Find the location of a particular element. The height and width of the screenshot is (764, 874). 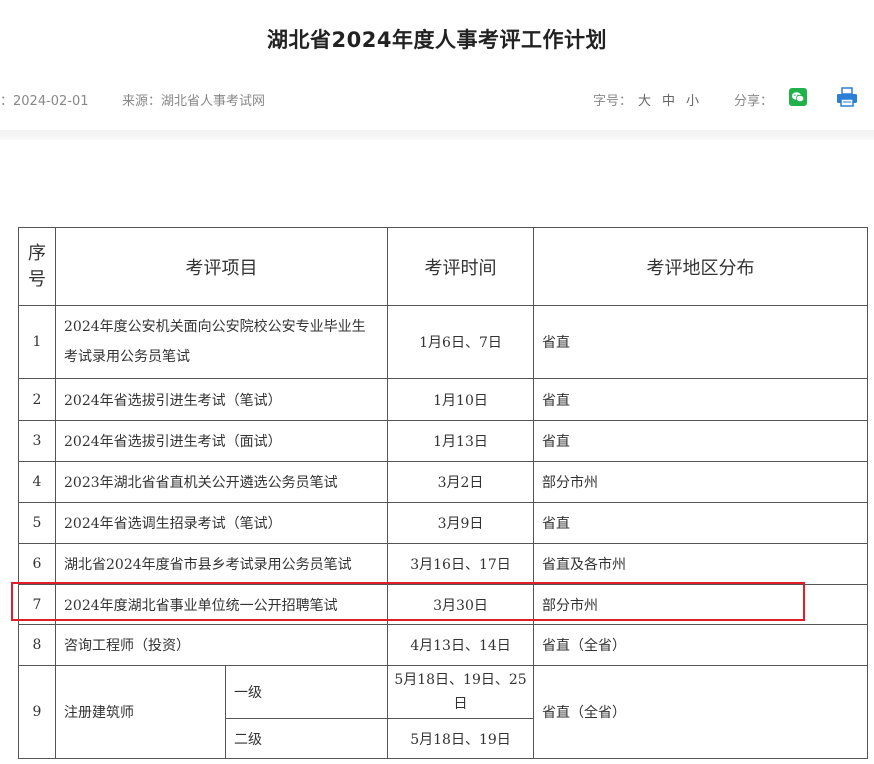

cell-item: 2024年度公安机关面向公安院校公安专业毕业生考试录用公务员笔试 is located at coordinates (221, 342).